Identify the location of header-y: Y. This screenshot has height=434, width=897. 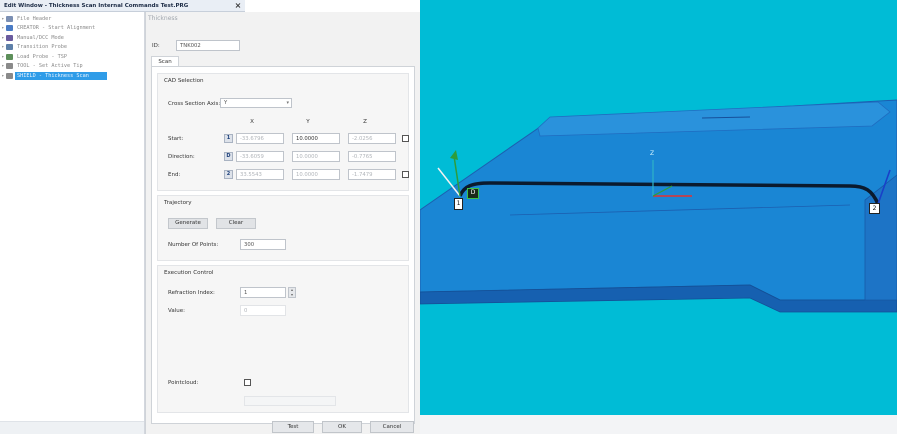
(308, 122).